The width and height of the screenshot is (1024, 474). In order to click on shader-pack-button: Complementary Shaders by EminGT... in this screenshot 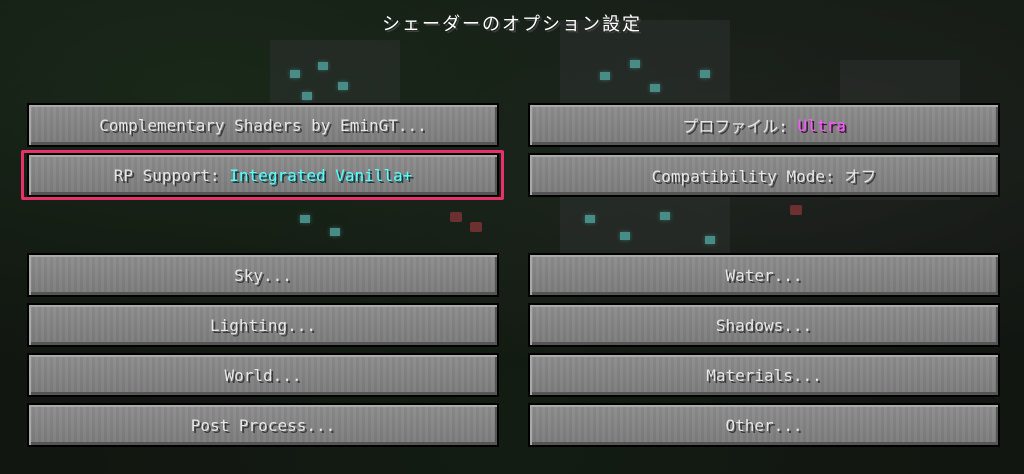, I will do `click(263, 125)`.